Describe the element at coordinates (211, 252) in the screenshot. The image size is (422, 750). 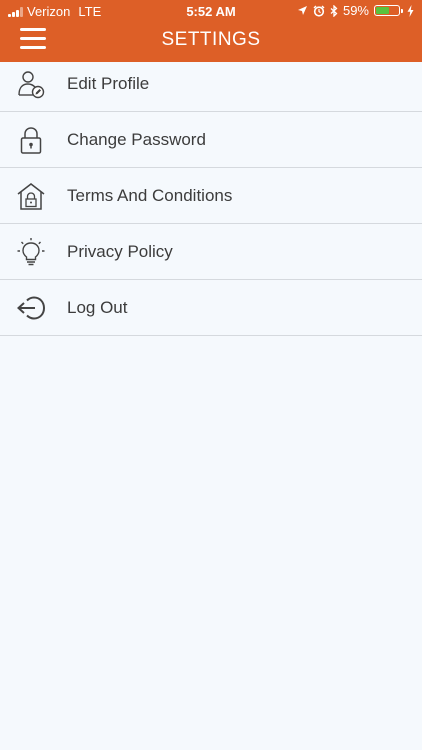
I see `menu-item-privacy-policy: Privacy Policy` at that location.